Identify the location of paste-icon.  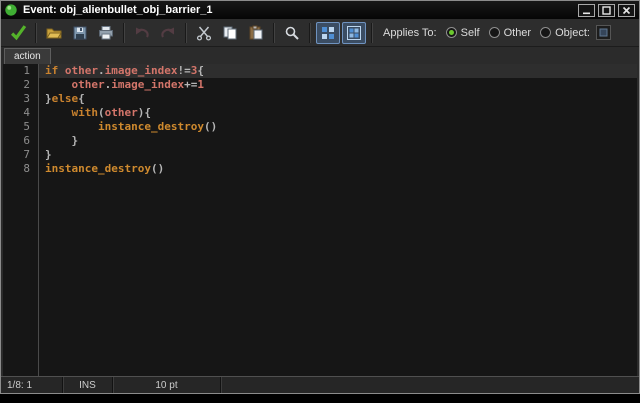
(256, 33).